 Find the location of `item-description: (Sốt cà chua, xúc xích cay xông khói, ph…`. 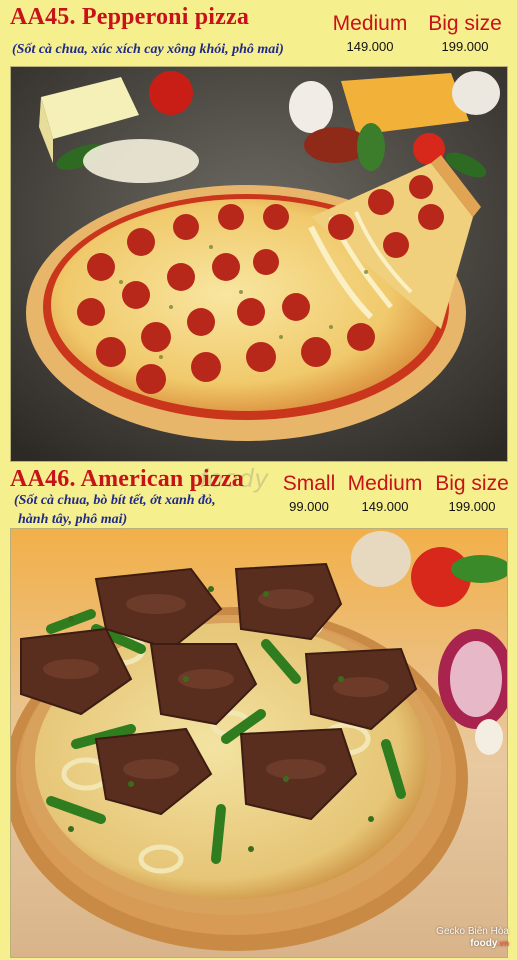

item-description: (Sốt cà chua, xúc xích cay xông khói, ph… is located at coordinates (148, 49).